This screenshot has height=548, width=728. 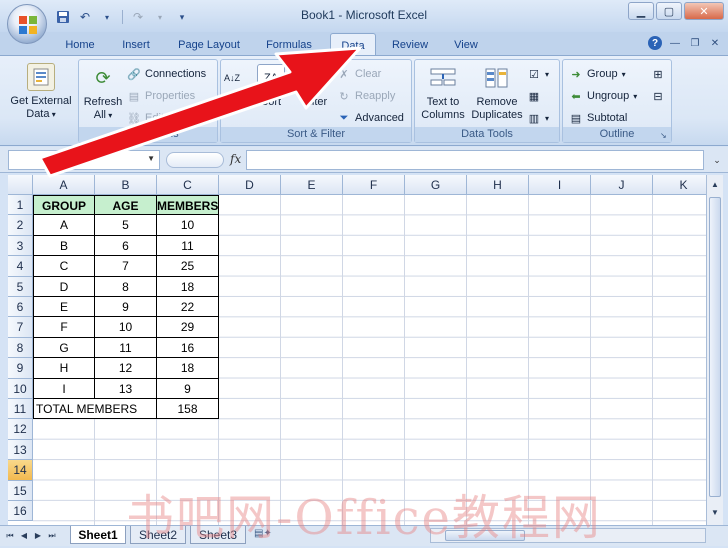 What do you see at coordinates (126, 225) in the screenshot?
I see `table-cell: 5` at bounding box center [126, 225].